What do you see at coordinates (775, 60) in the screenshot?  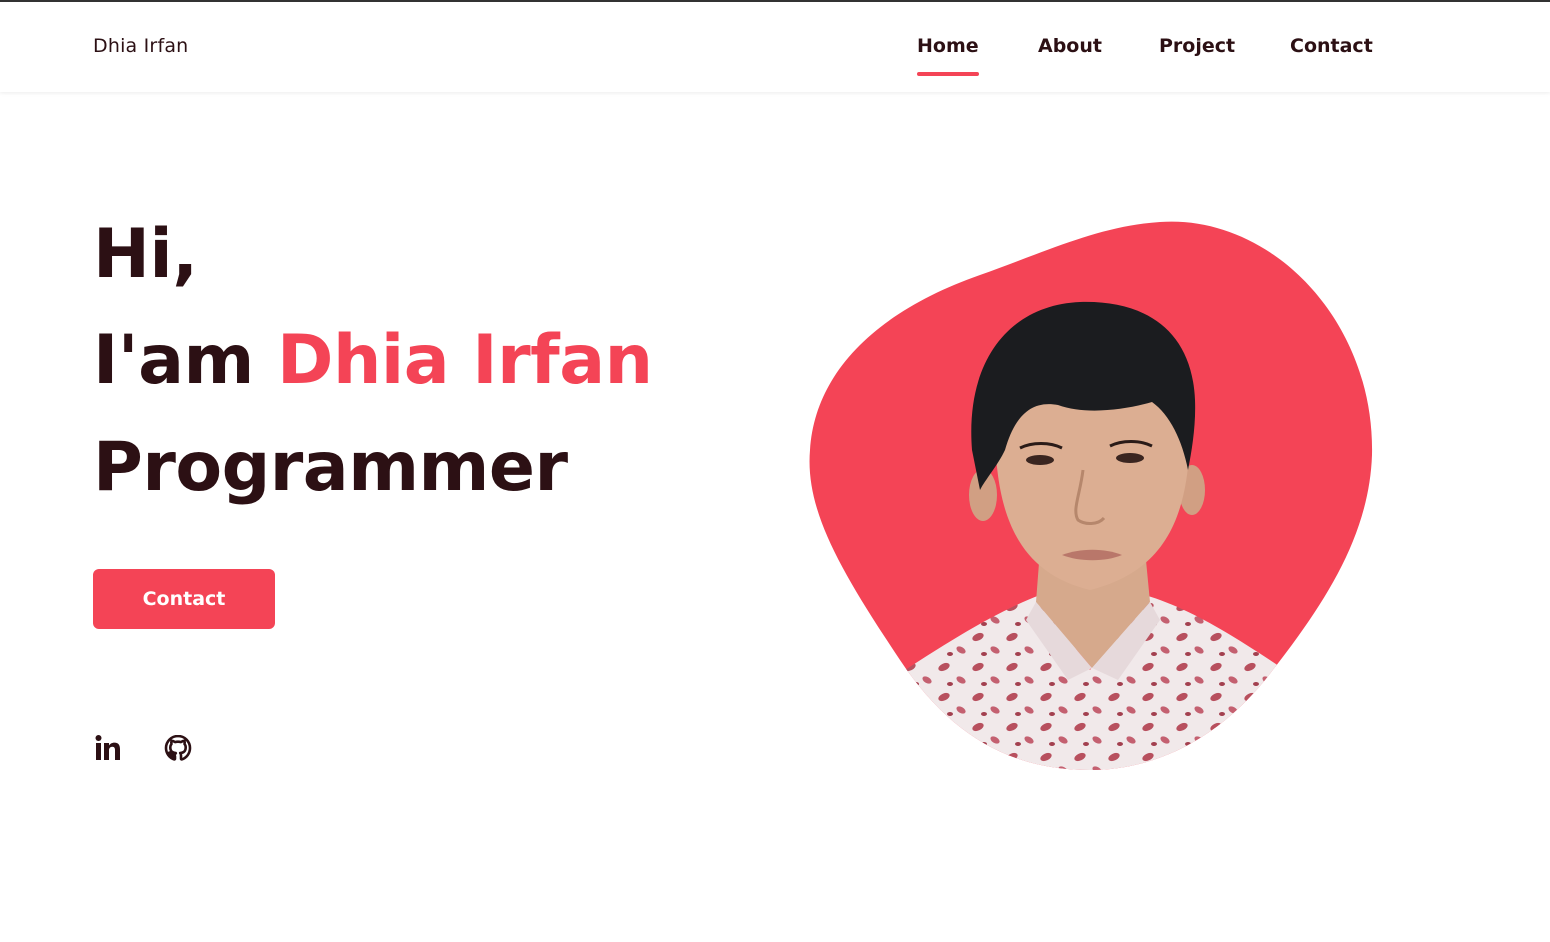 I see `main-nav: Home About Project Contact` at bounding box center [775, 60].